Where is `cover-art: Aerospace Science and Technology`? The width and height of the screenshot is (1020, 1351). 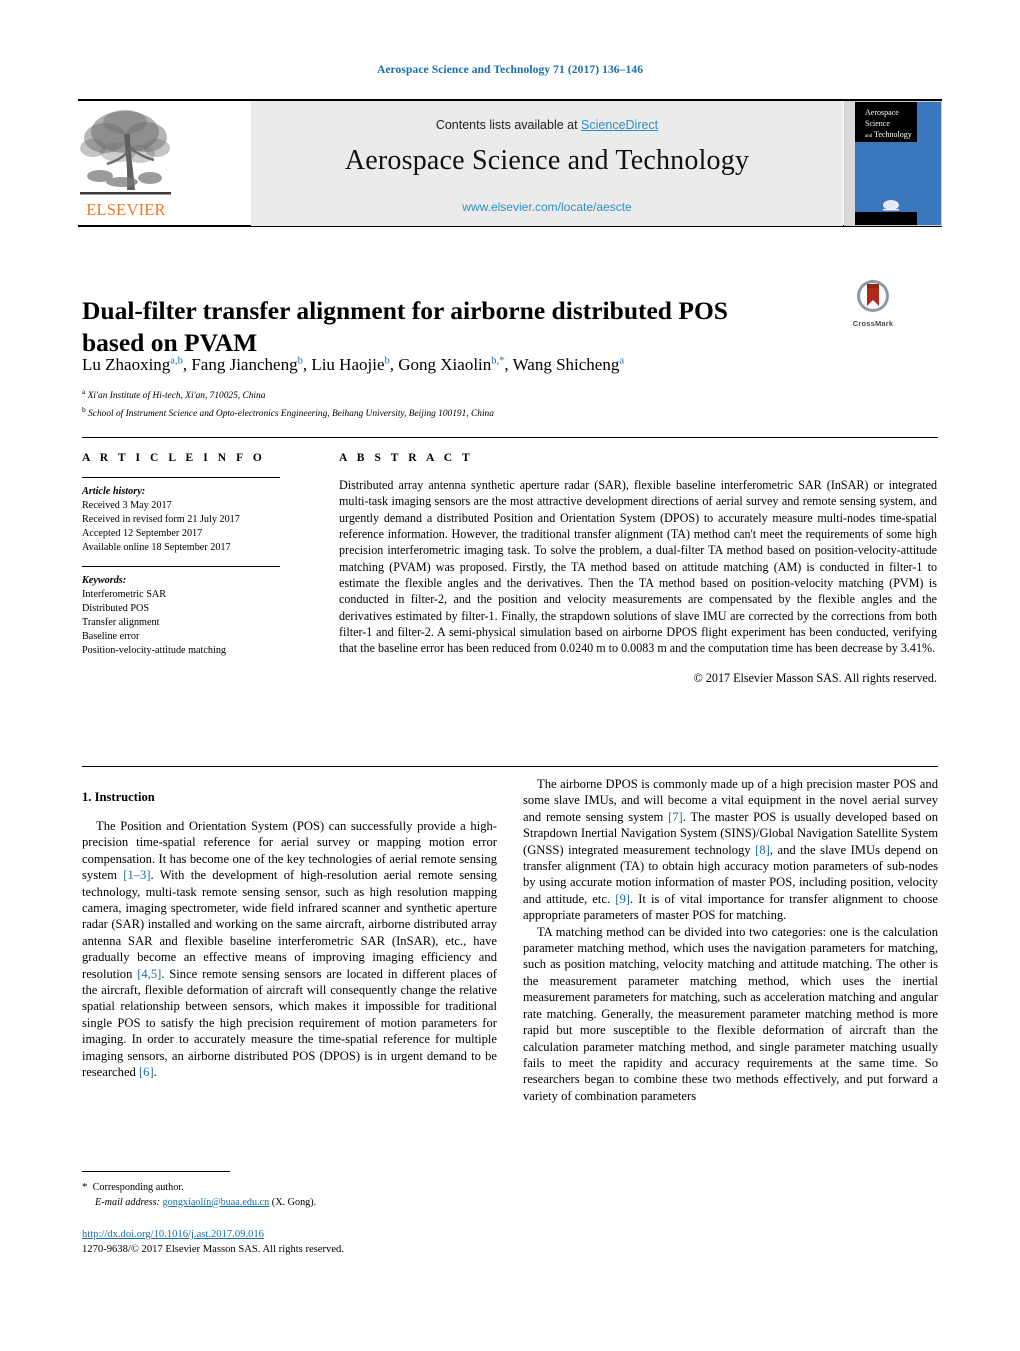
cover-art: Aerospace Science and Technology is located at coordinates (893, 163).